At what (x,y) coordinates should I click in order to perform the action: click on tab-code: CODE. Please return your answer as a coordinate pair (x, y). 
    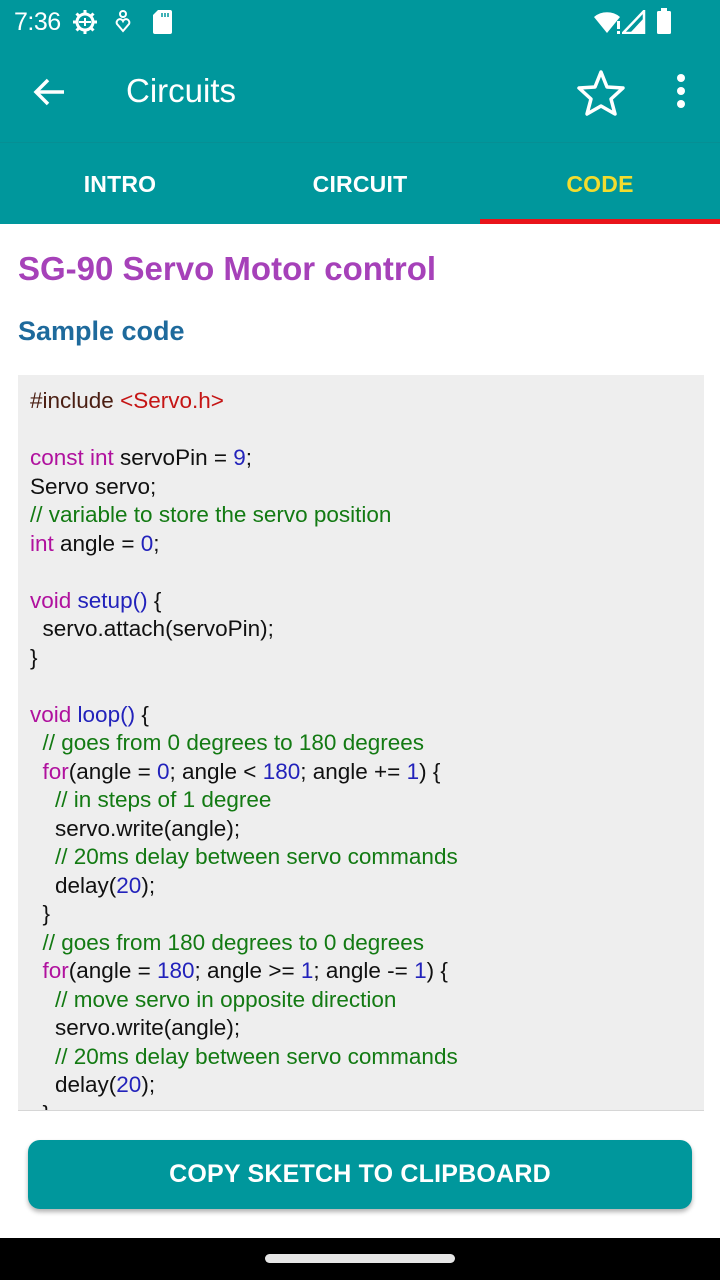
    Looking at the image, I should click on (600, 184).